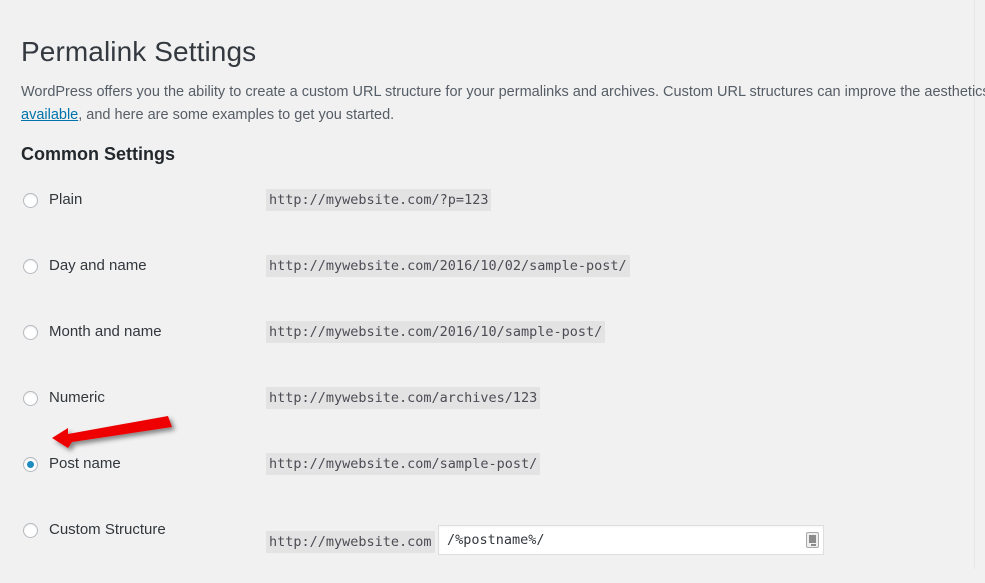  Describe the element at coordinates (403, 464) in the screenshot. I see `option-url-post-name: http://mywebsite.com/sample-post/` at that location.